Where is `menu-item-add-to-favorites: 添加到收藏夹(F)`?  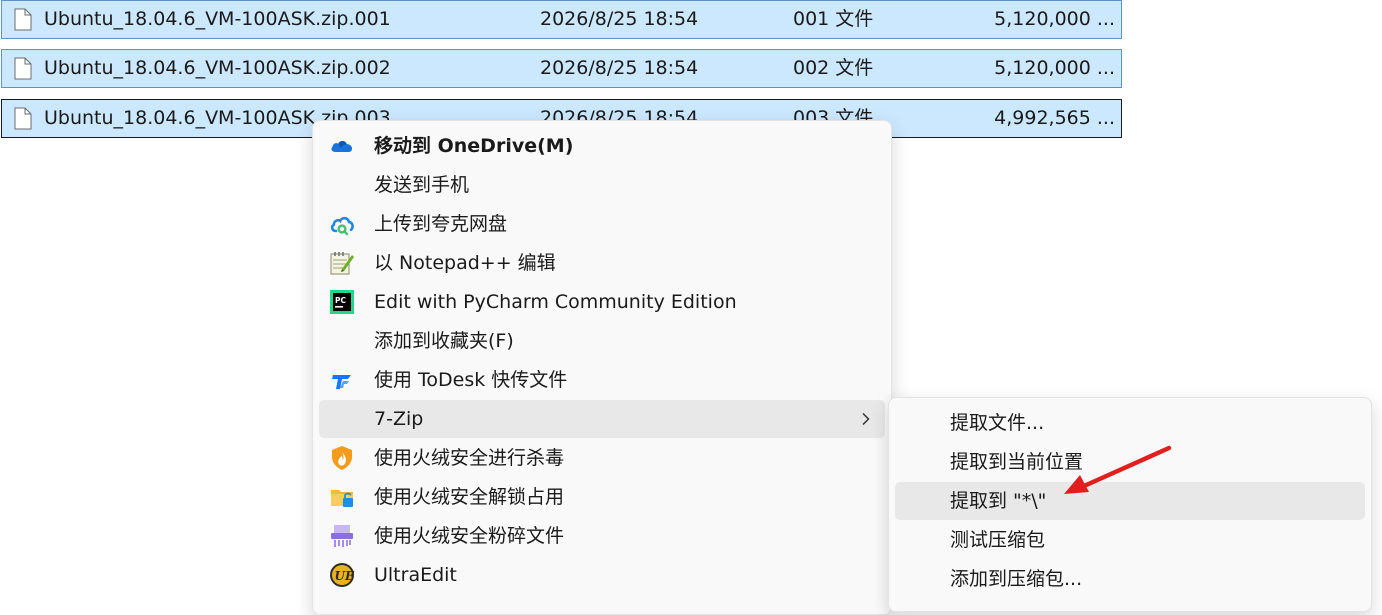 menu-item-add-to-favorites: 添加到收藏夹(F) is located at coordinates (602, 341).